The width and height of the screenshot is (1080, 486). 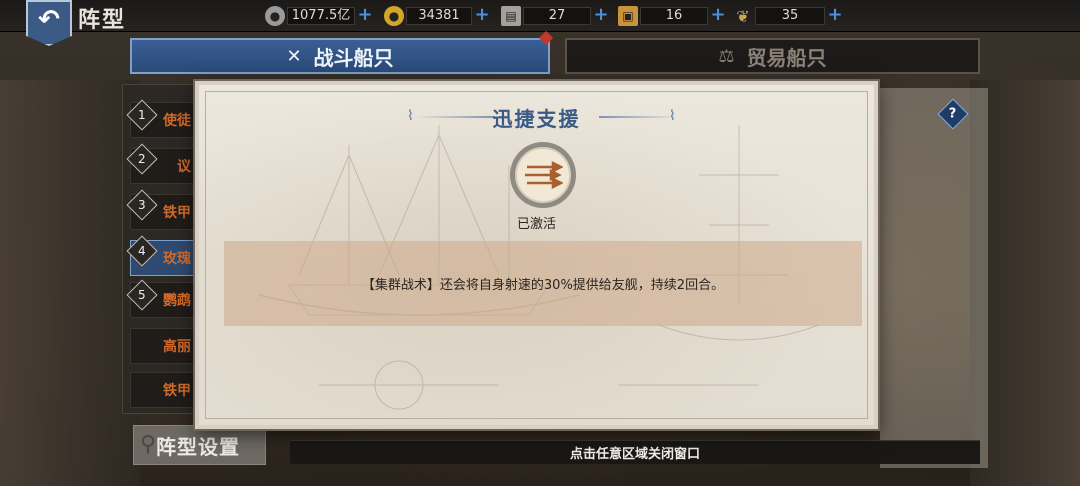 I want to click on modal-title: 迅捷支援, so click(x=536, y=119).